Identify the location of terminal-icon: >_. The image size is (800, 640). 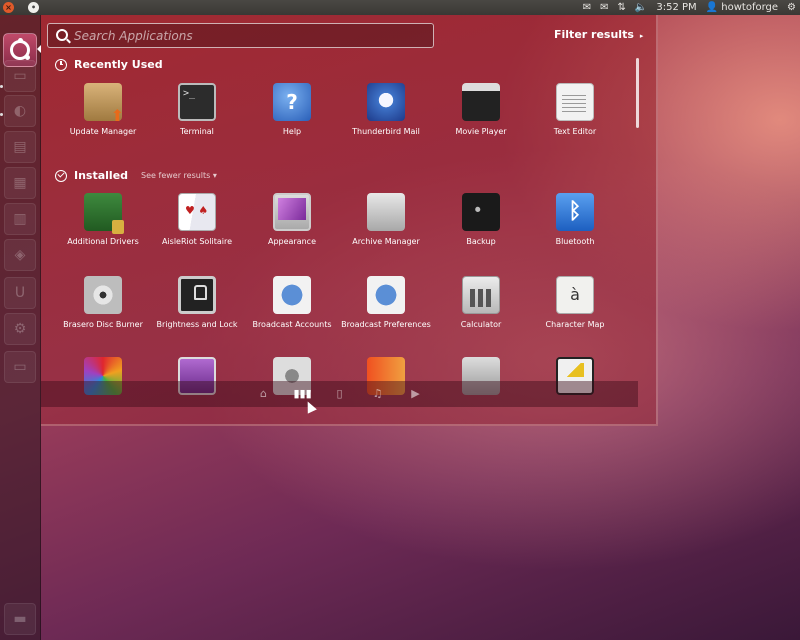
(197, 102).